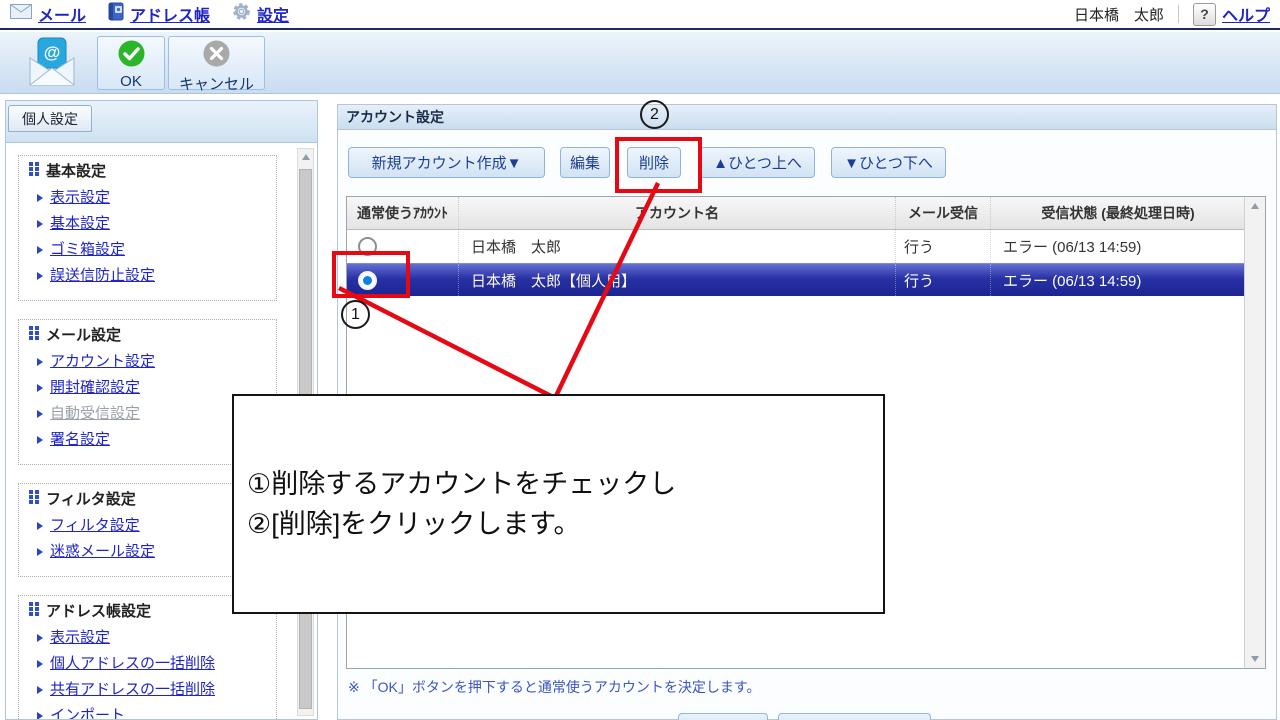  I want to click on help-icon: ?, so click(1204, 14).